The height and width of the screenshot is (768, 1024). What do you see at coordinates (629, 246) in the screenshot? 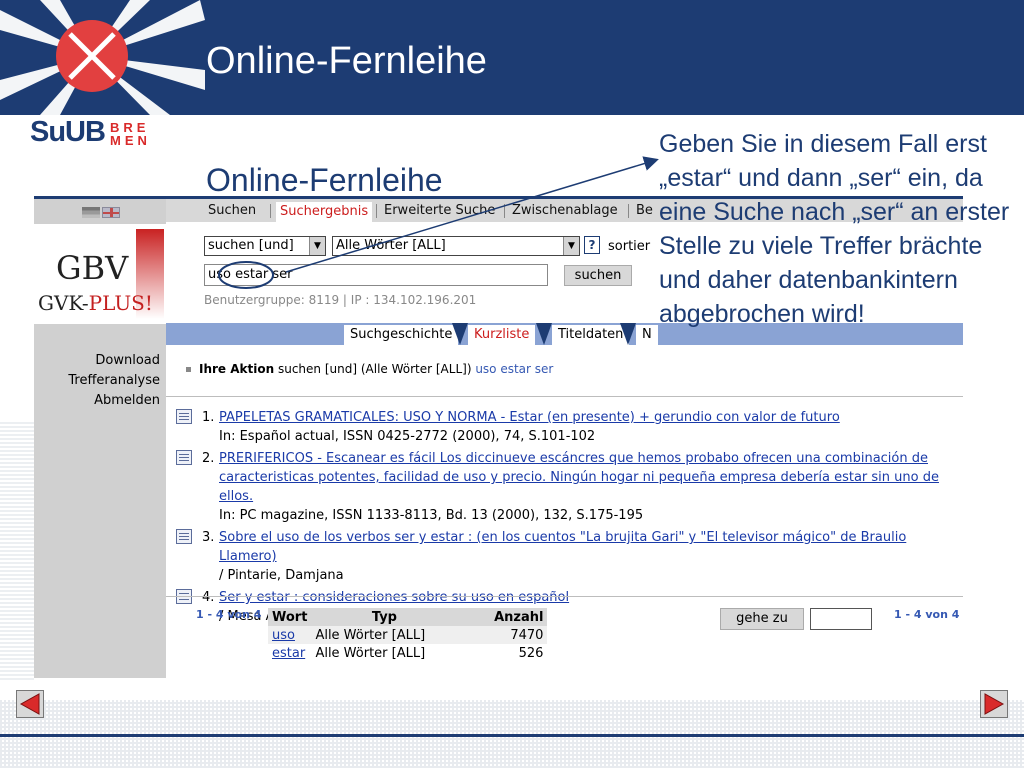
I see `sort-label: sortier` at bounding box center [629, 246].